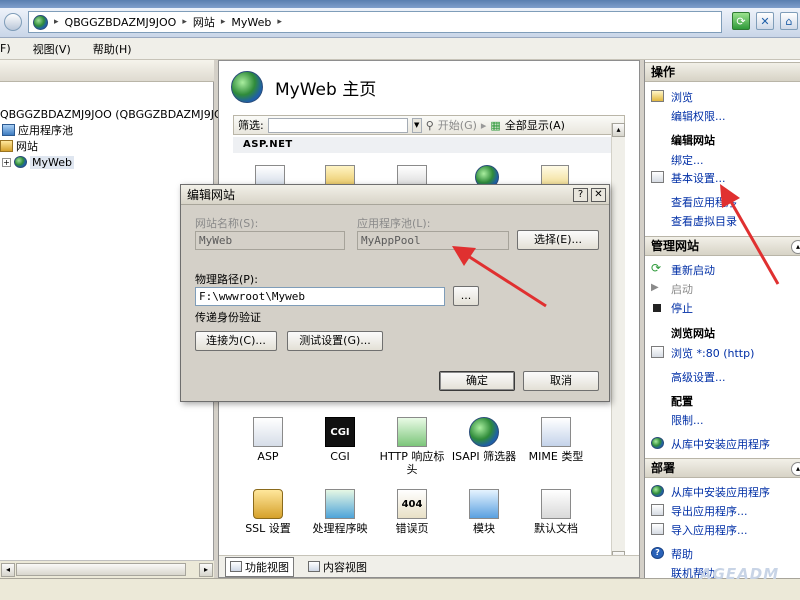 The image size is (800, 600). I want to click on start-button: 开始(G), so click(457, 125).